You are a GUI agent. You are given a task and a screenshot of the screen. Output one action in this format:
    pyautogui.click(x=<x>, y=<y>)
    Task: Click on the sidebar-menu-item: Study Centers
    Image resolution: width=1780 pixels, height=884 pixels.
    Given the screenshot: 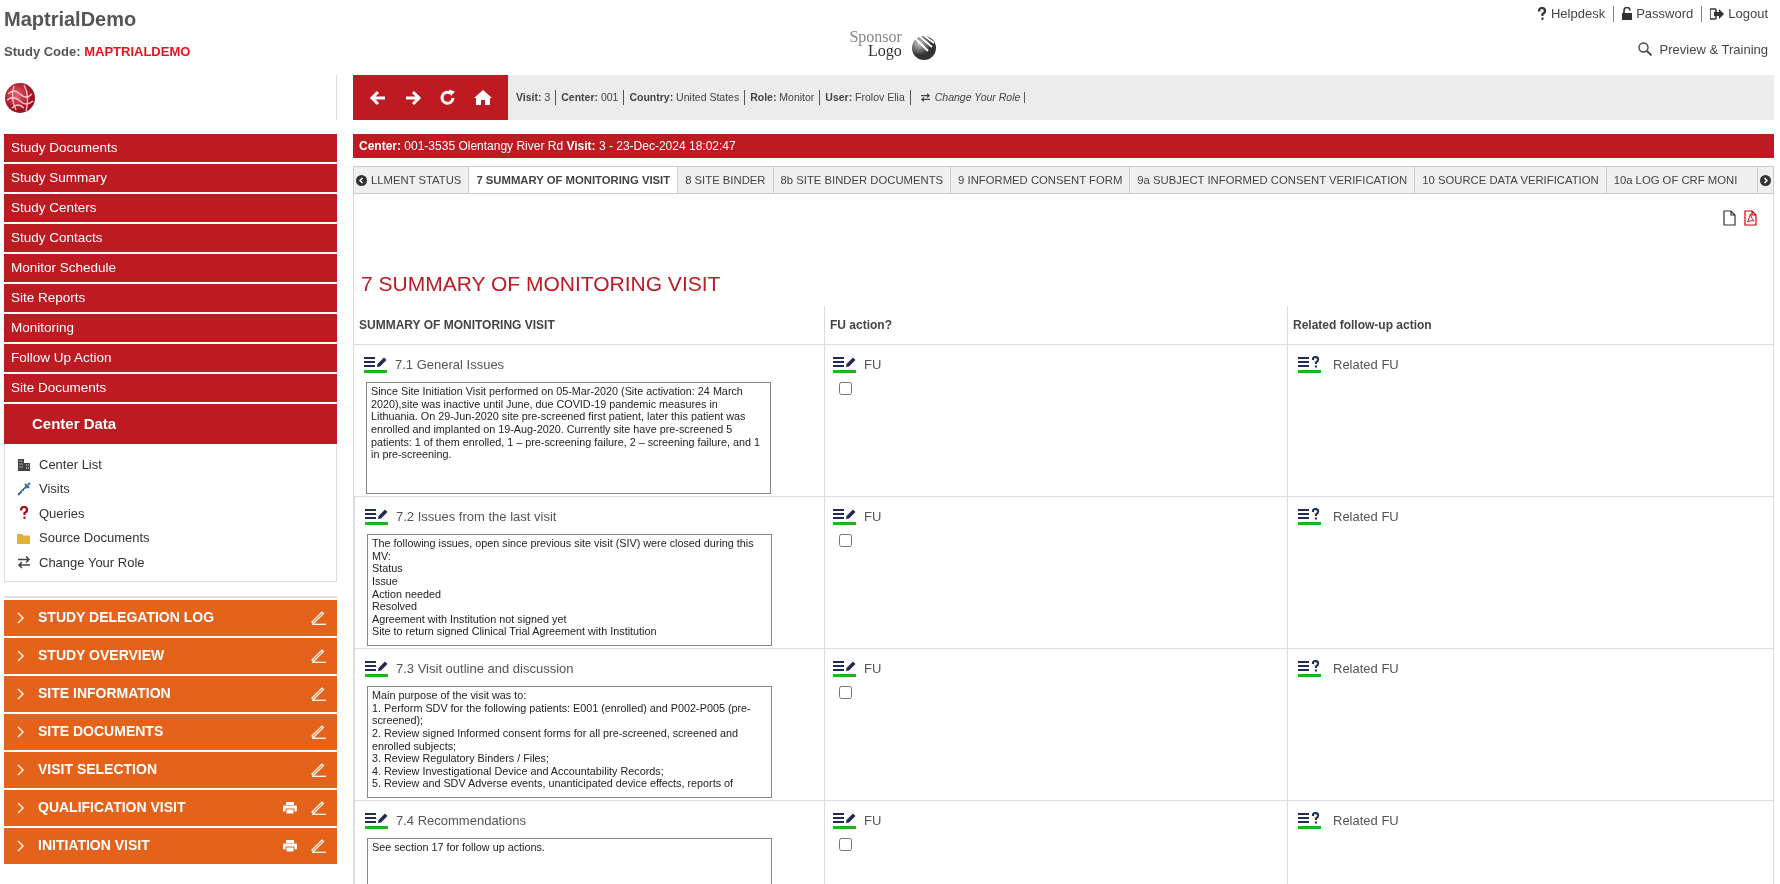 What is the action you would take?
    pyautogui.click(x=170, y=208)
    